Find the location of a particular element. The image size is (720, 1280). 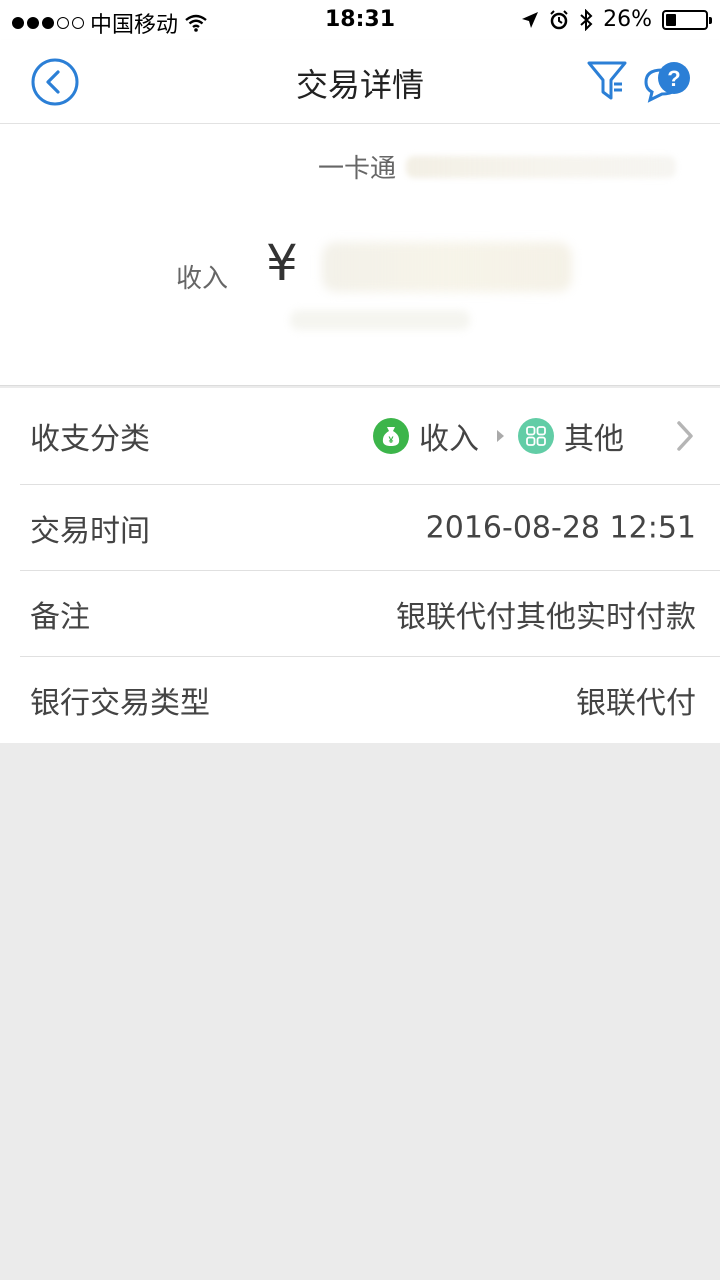

account-number-redacted is located at coordinates (541, 166).